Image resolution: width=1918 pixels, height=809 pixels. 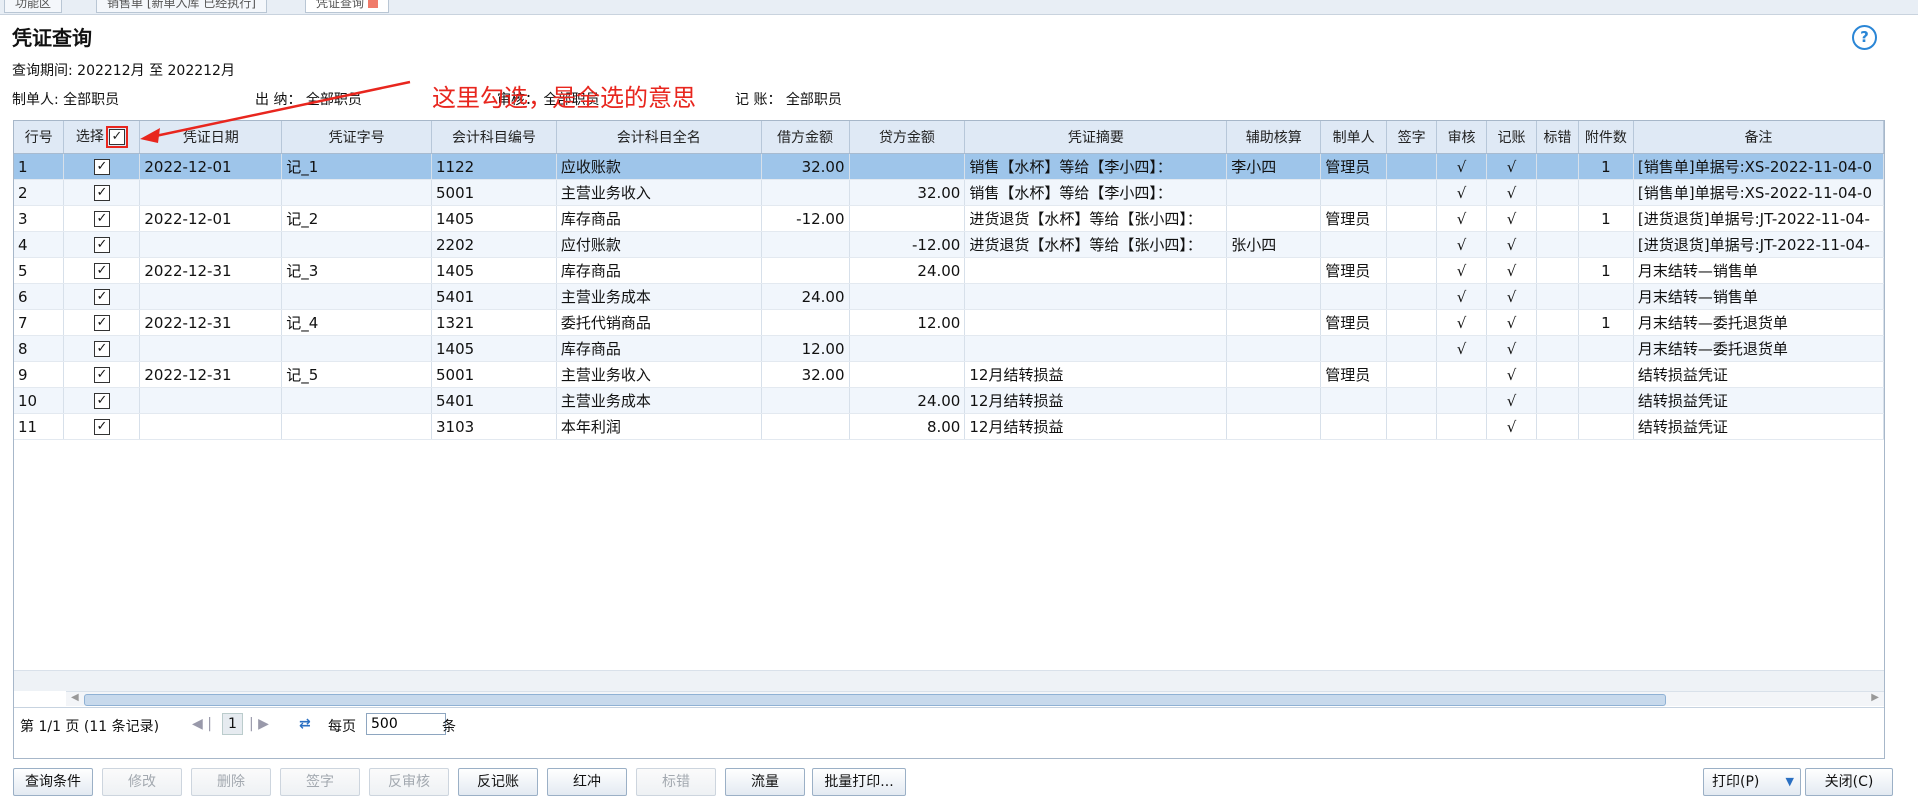 I want to click on col-header: 贷方金额, so click(x=907, y=137).